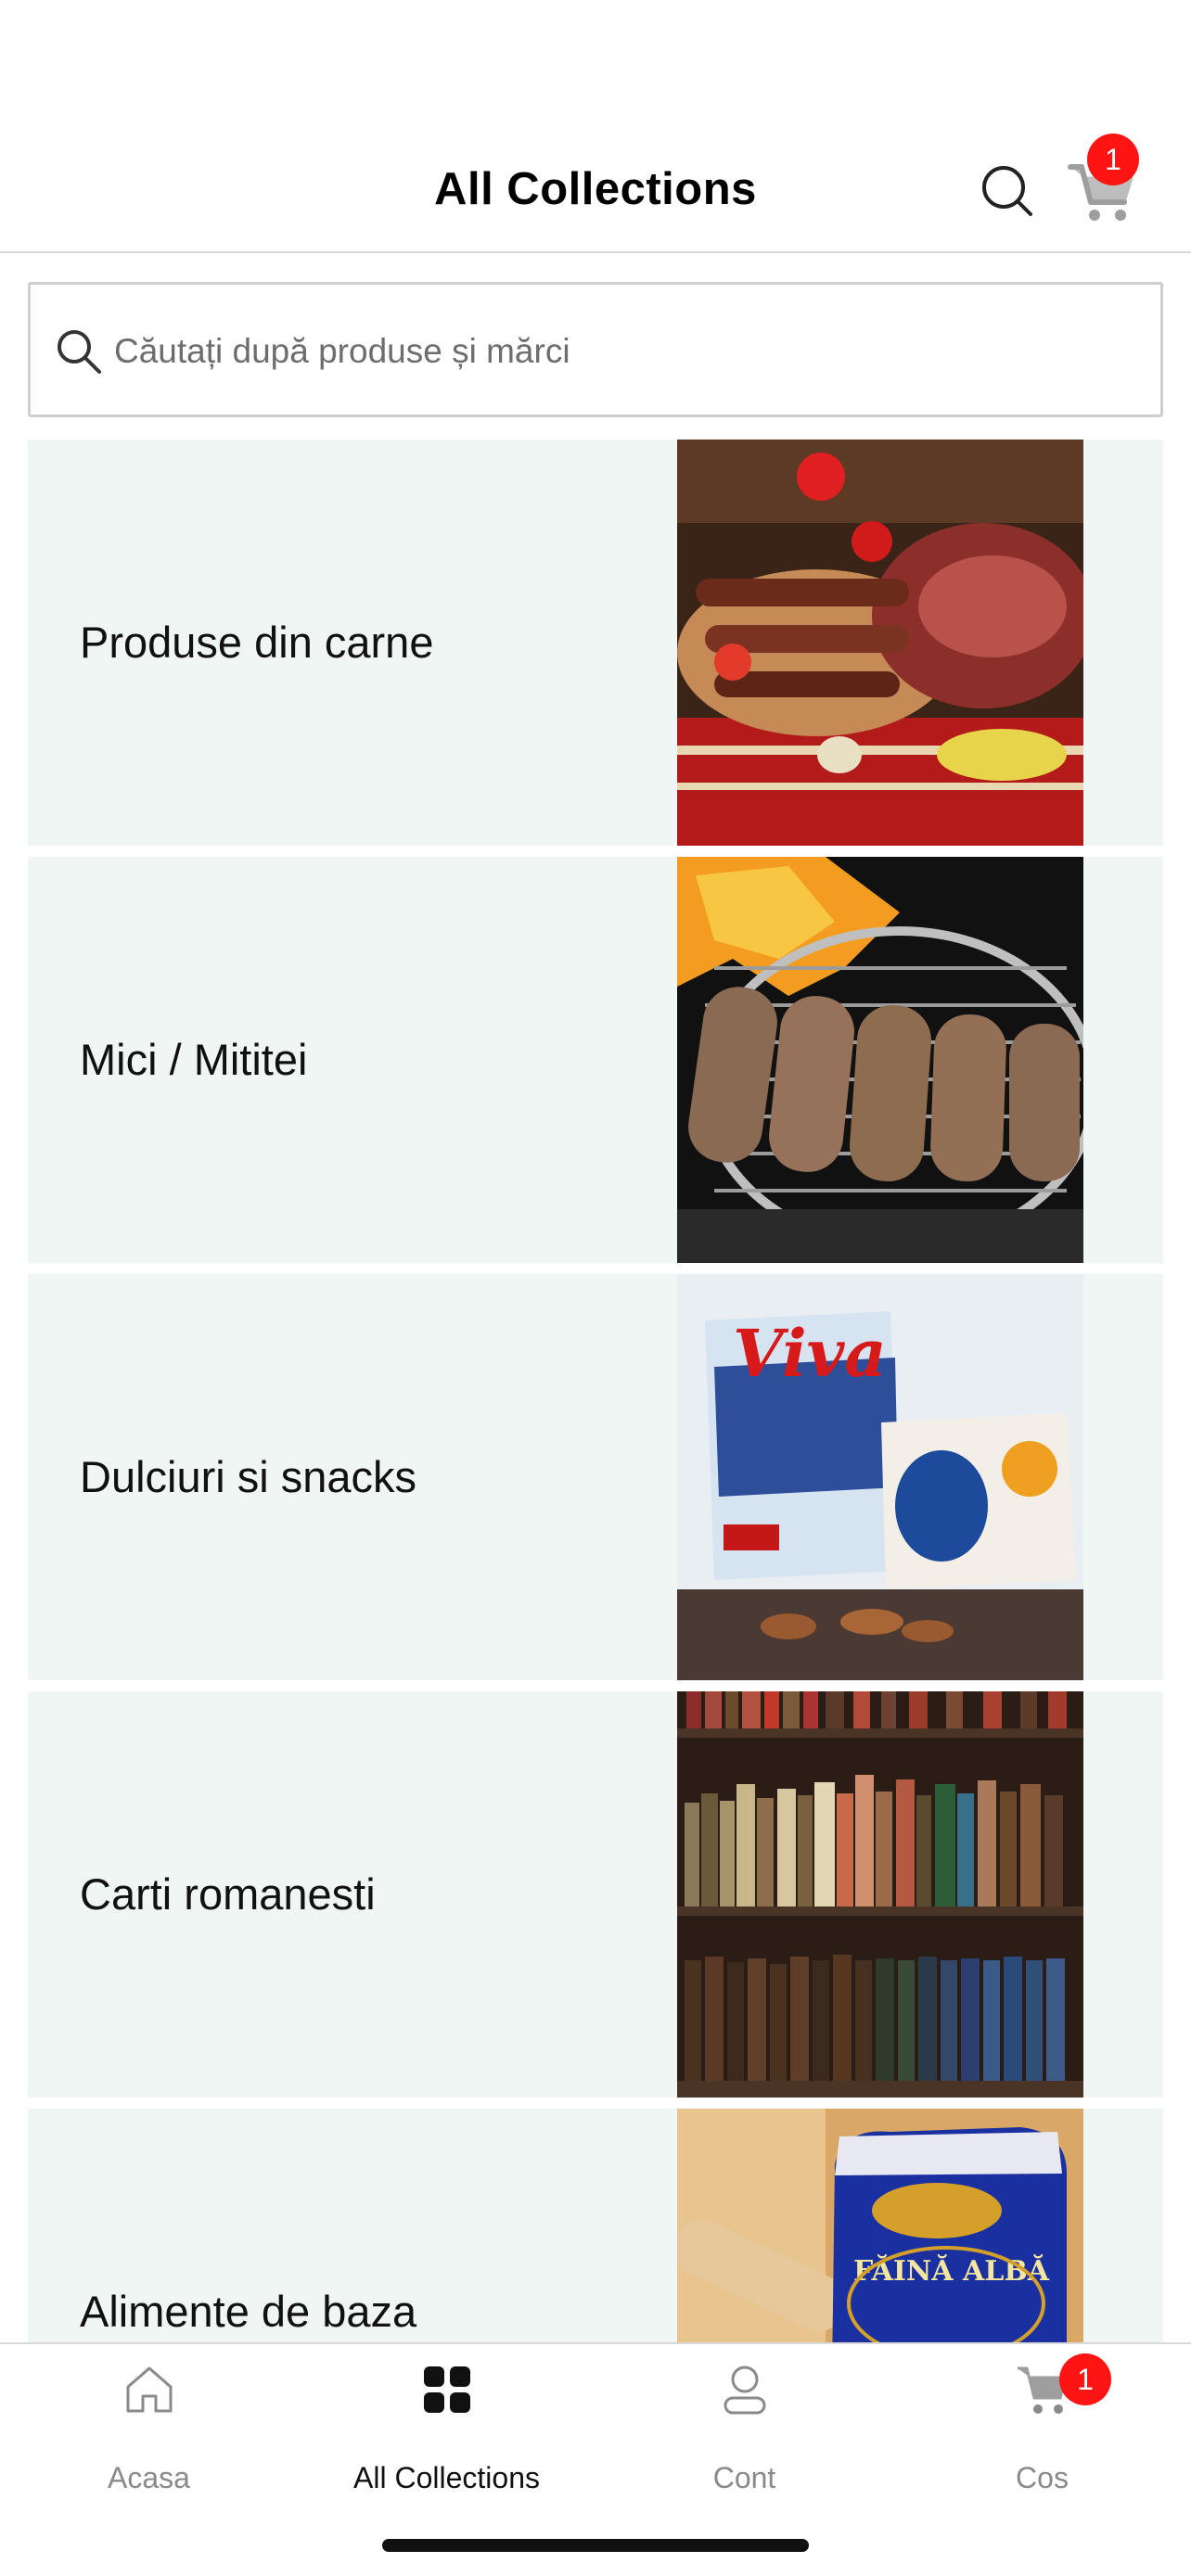  Describe the element at coordinates (880, 1894) in the screenshot. I see `collection-image-books` at that location.